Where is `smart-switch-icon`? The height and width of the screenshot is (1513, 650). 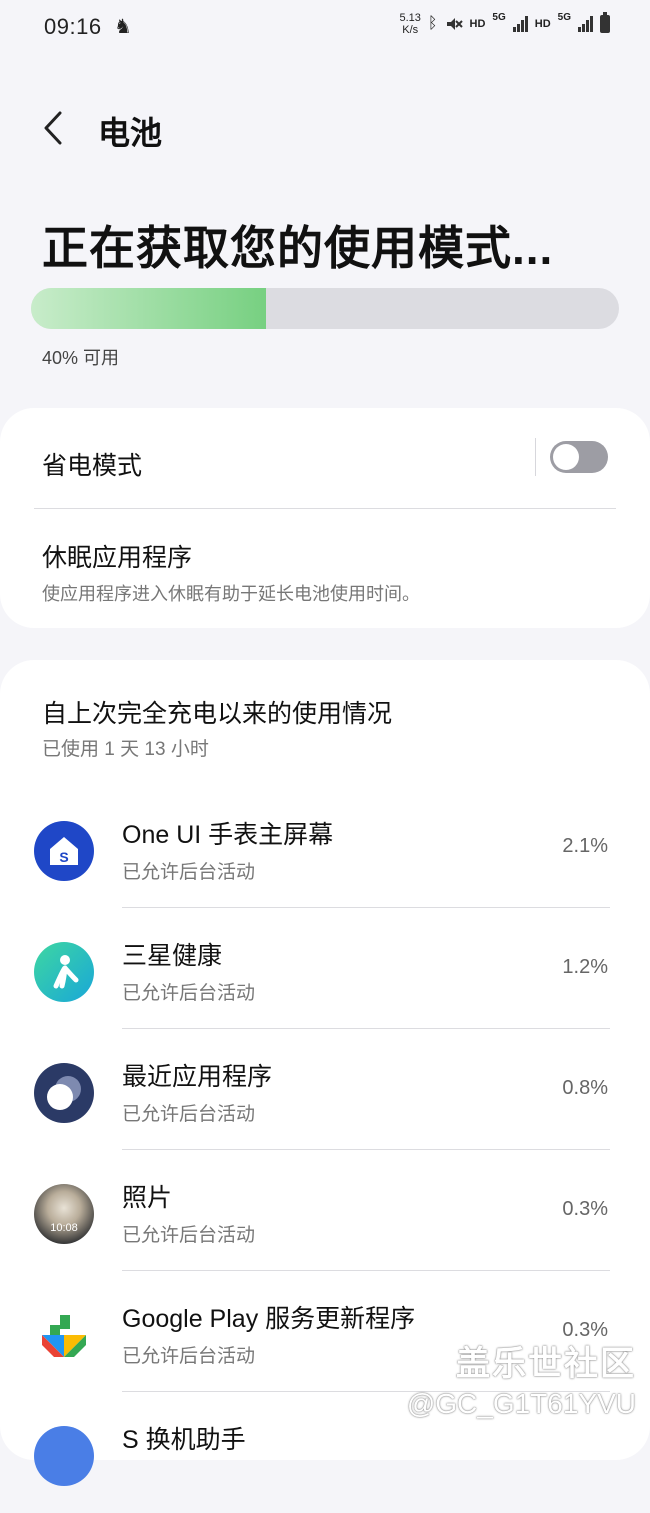 smart-switch-icon is located at coordinates (64, 1456).